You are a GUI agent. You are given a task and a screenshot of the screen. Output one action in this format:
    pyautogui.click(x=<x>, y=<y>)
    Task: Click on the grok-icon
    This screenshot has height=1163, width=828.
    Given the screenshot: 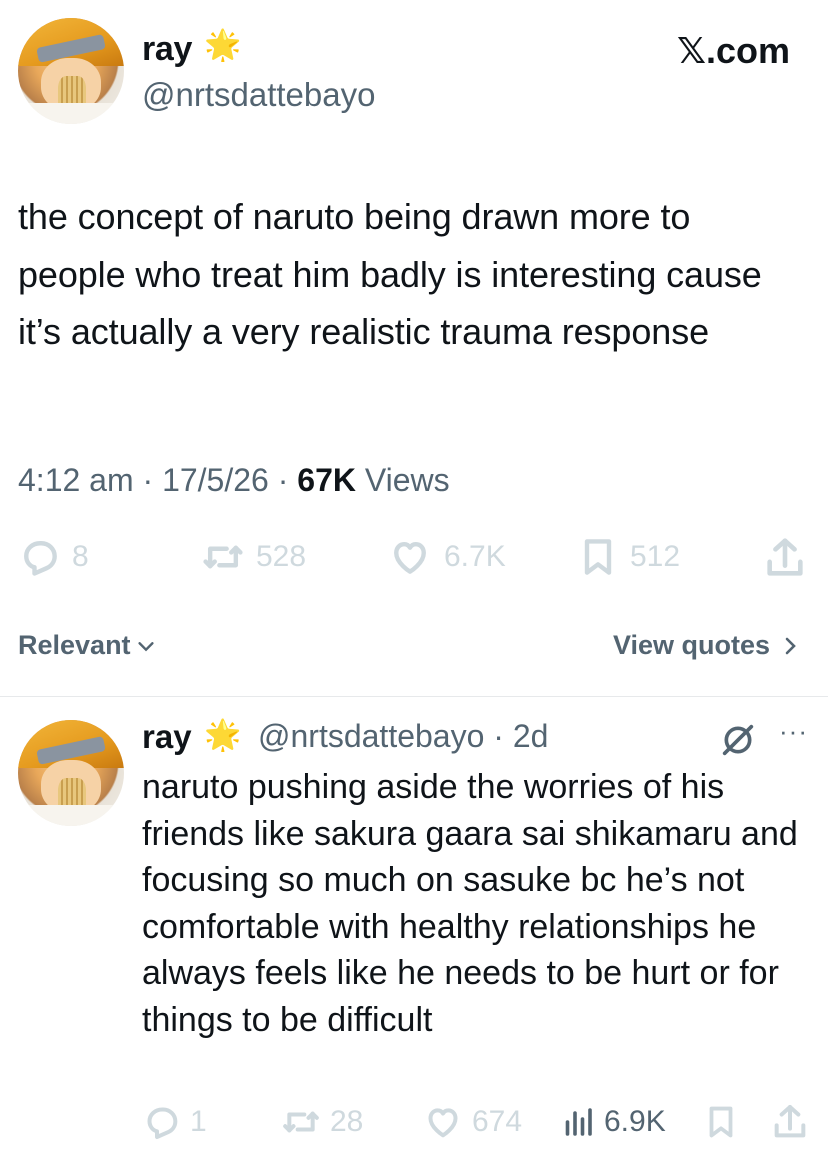 What is the action you would take?
    pyautogui.click(x=738, y=742)
    